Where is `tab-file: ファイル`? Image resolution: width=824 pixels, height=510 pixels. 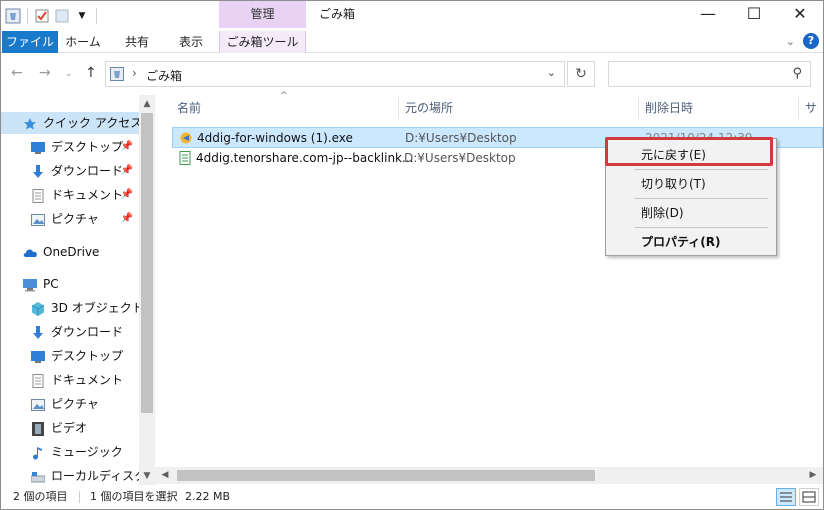 tab-file: ファイル is located at coordinates (30, 42).